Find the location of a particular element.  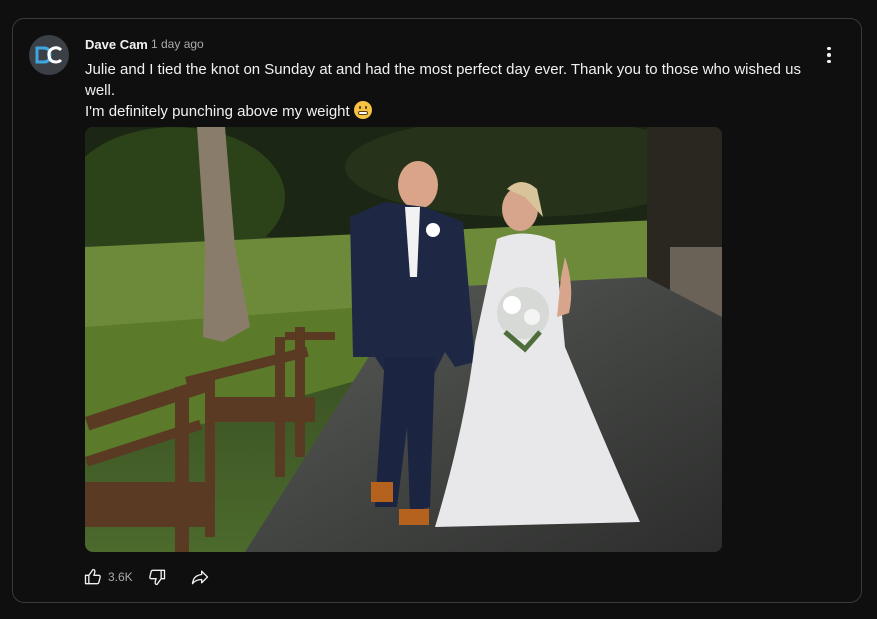

thumb-up-icon is located at coordinates (92, 576).